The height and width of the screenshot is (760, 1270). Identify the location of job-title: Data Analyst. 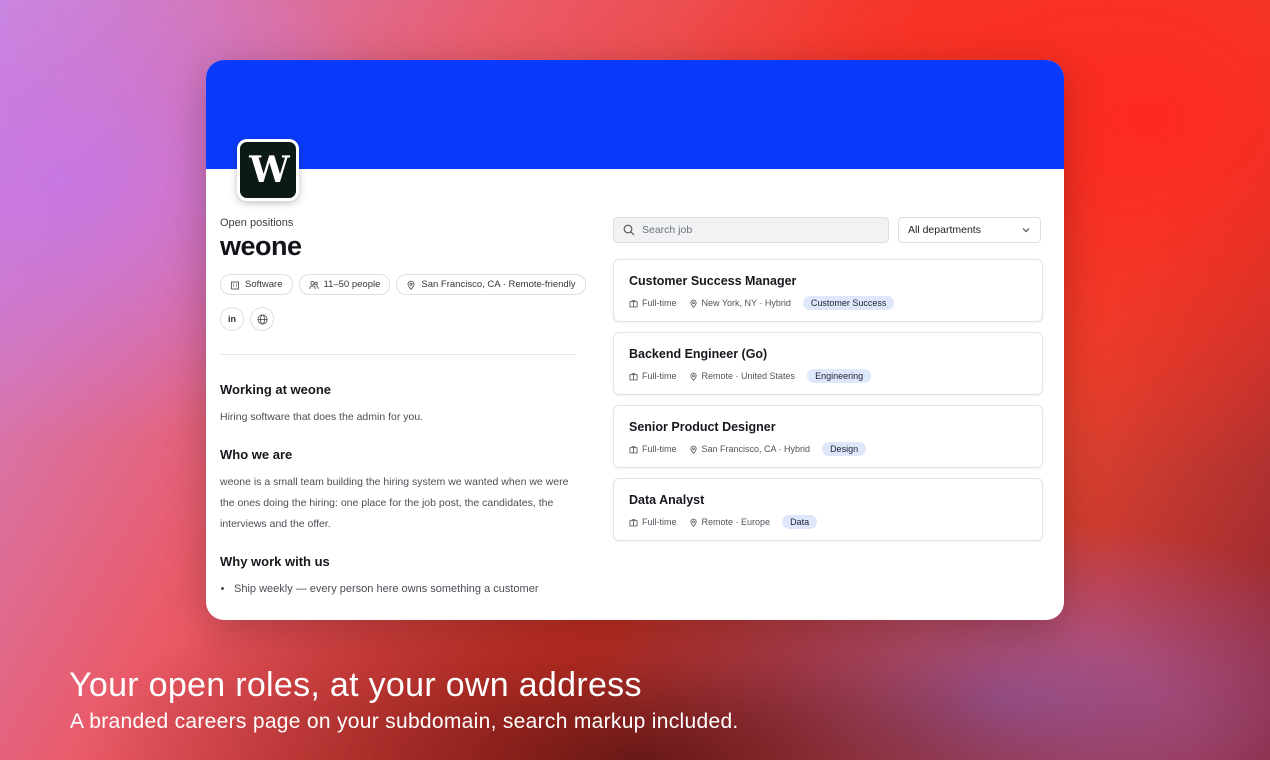
(667, 500).